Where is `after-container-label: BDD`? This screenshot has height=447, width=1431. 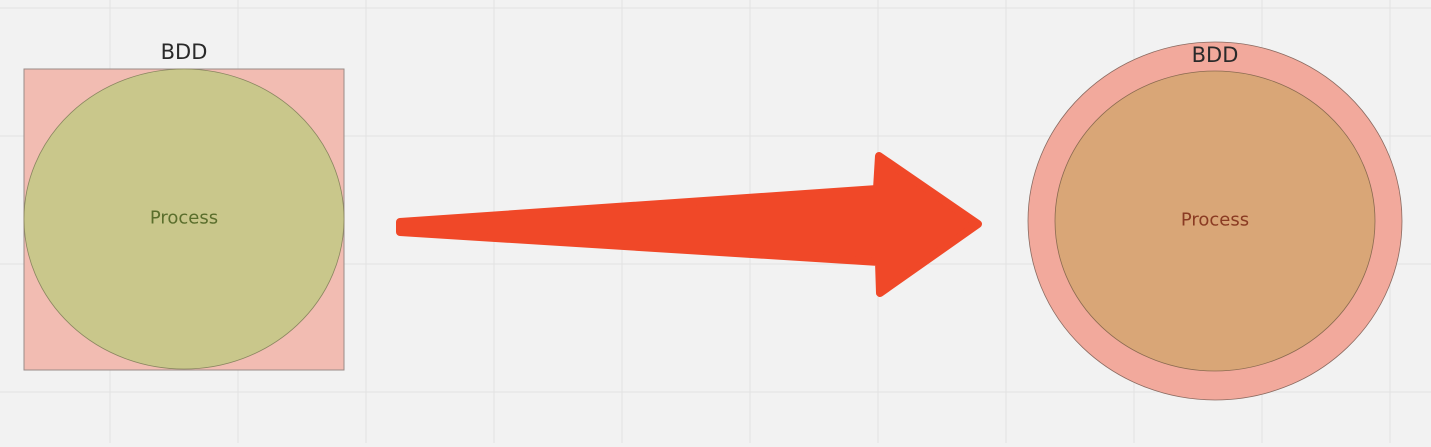
after-container-label: BDD is located at coordinates (1215, 55).